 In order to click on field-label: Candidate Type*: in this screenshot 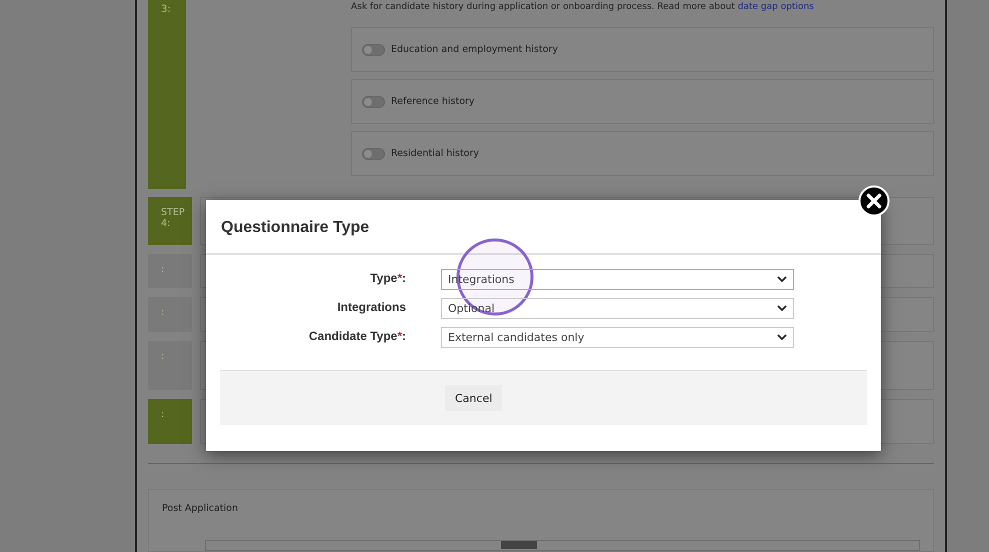, I will do `click(357, 335)`.